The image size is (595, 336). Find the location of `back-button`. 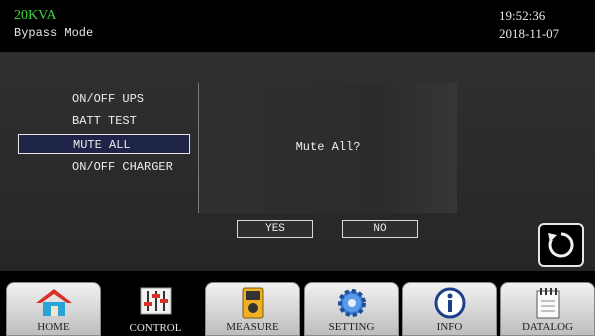

back-button is located at coordinates (561, 245).